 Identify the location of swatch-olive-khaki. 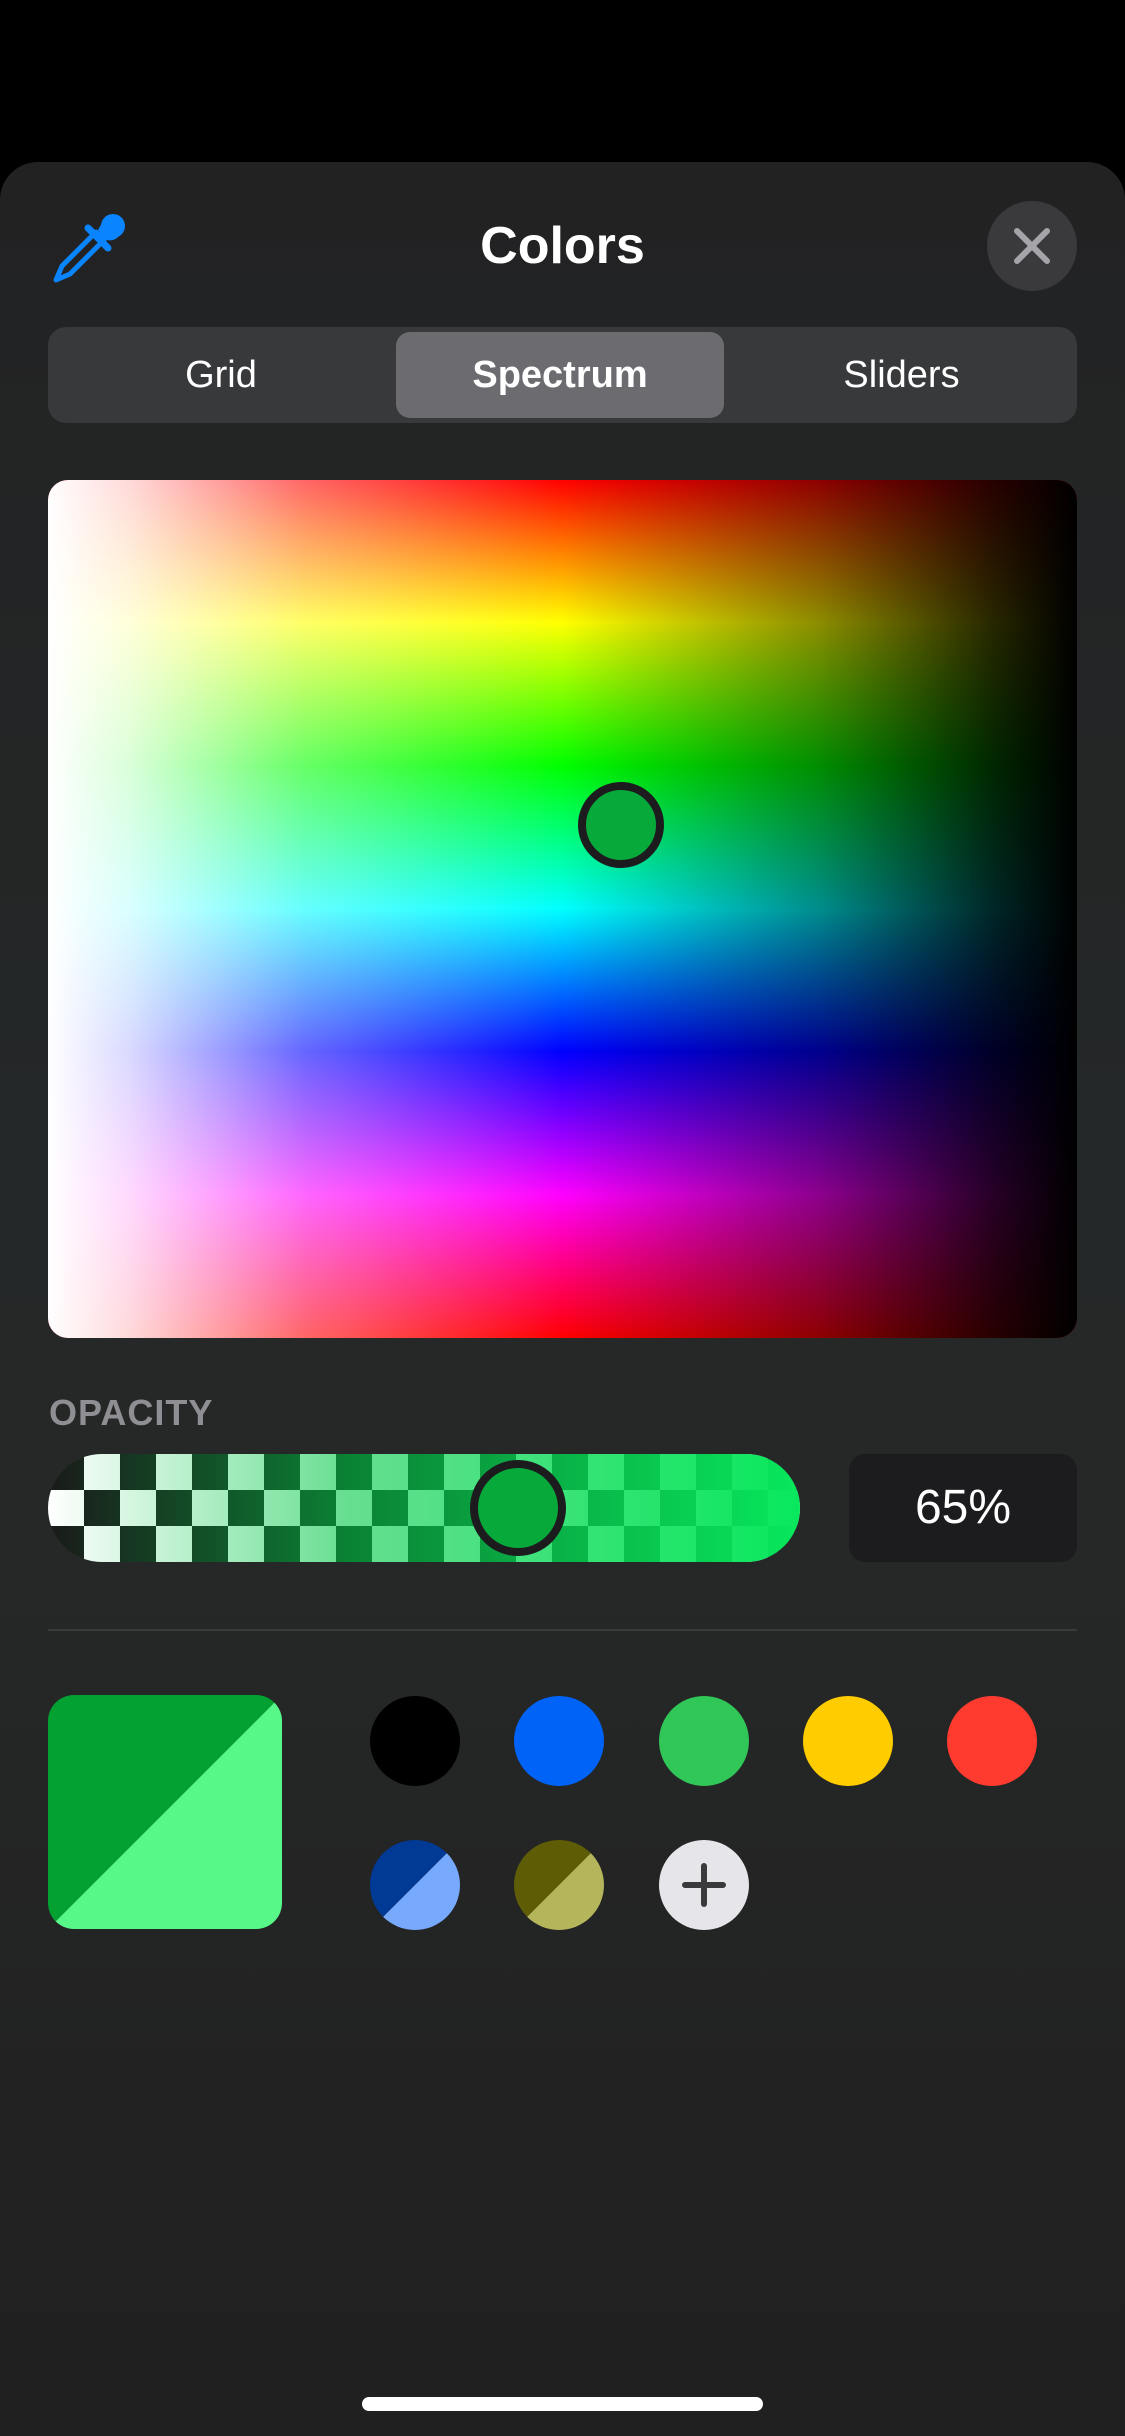
(559, 1885).